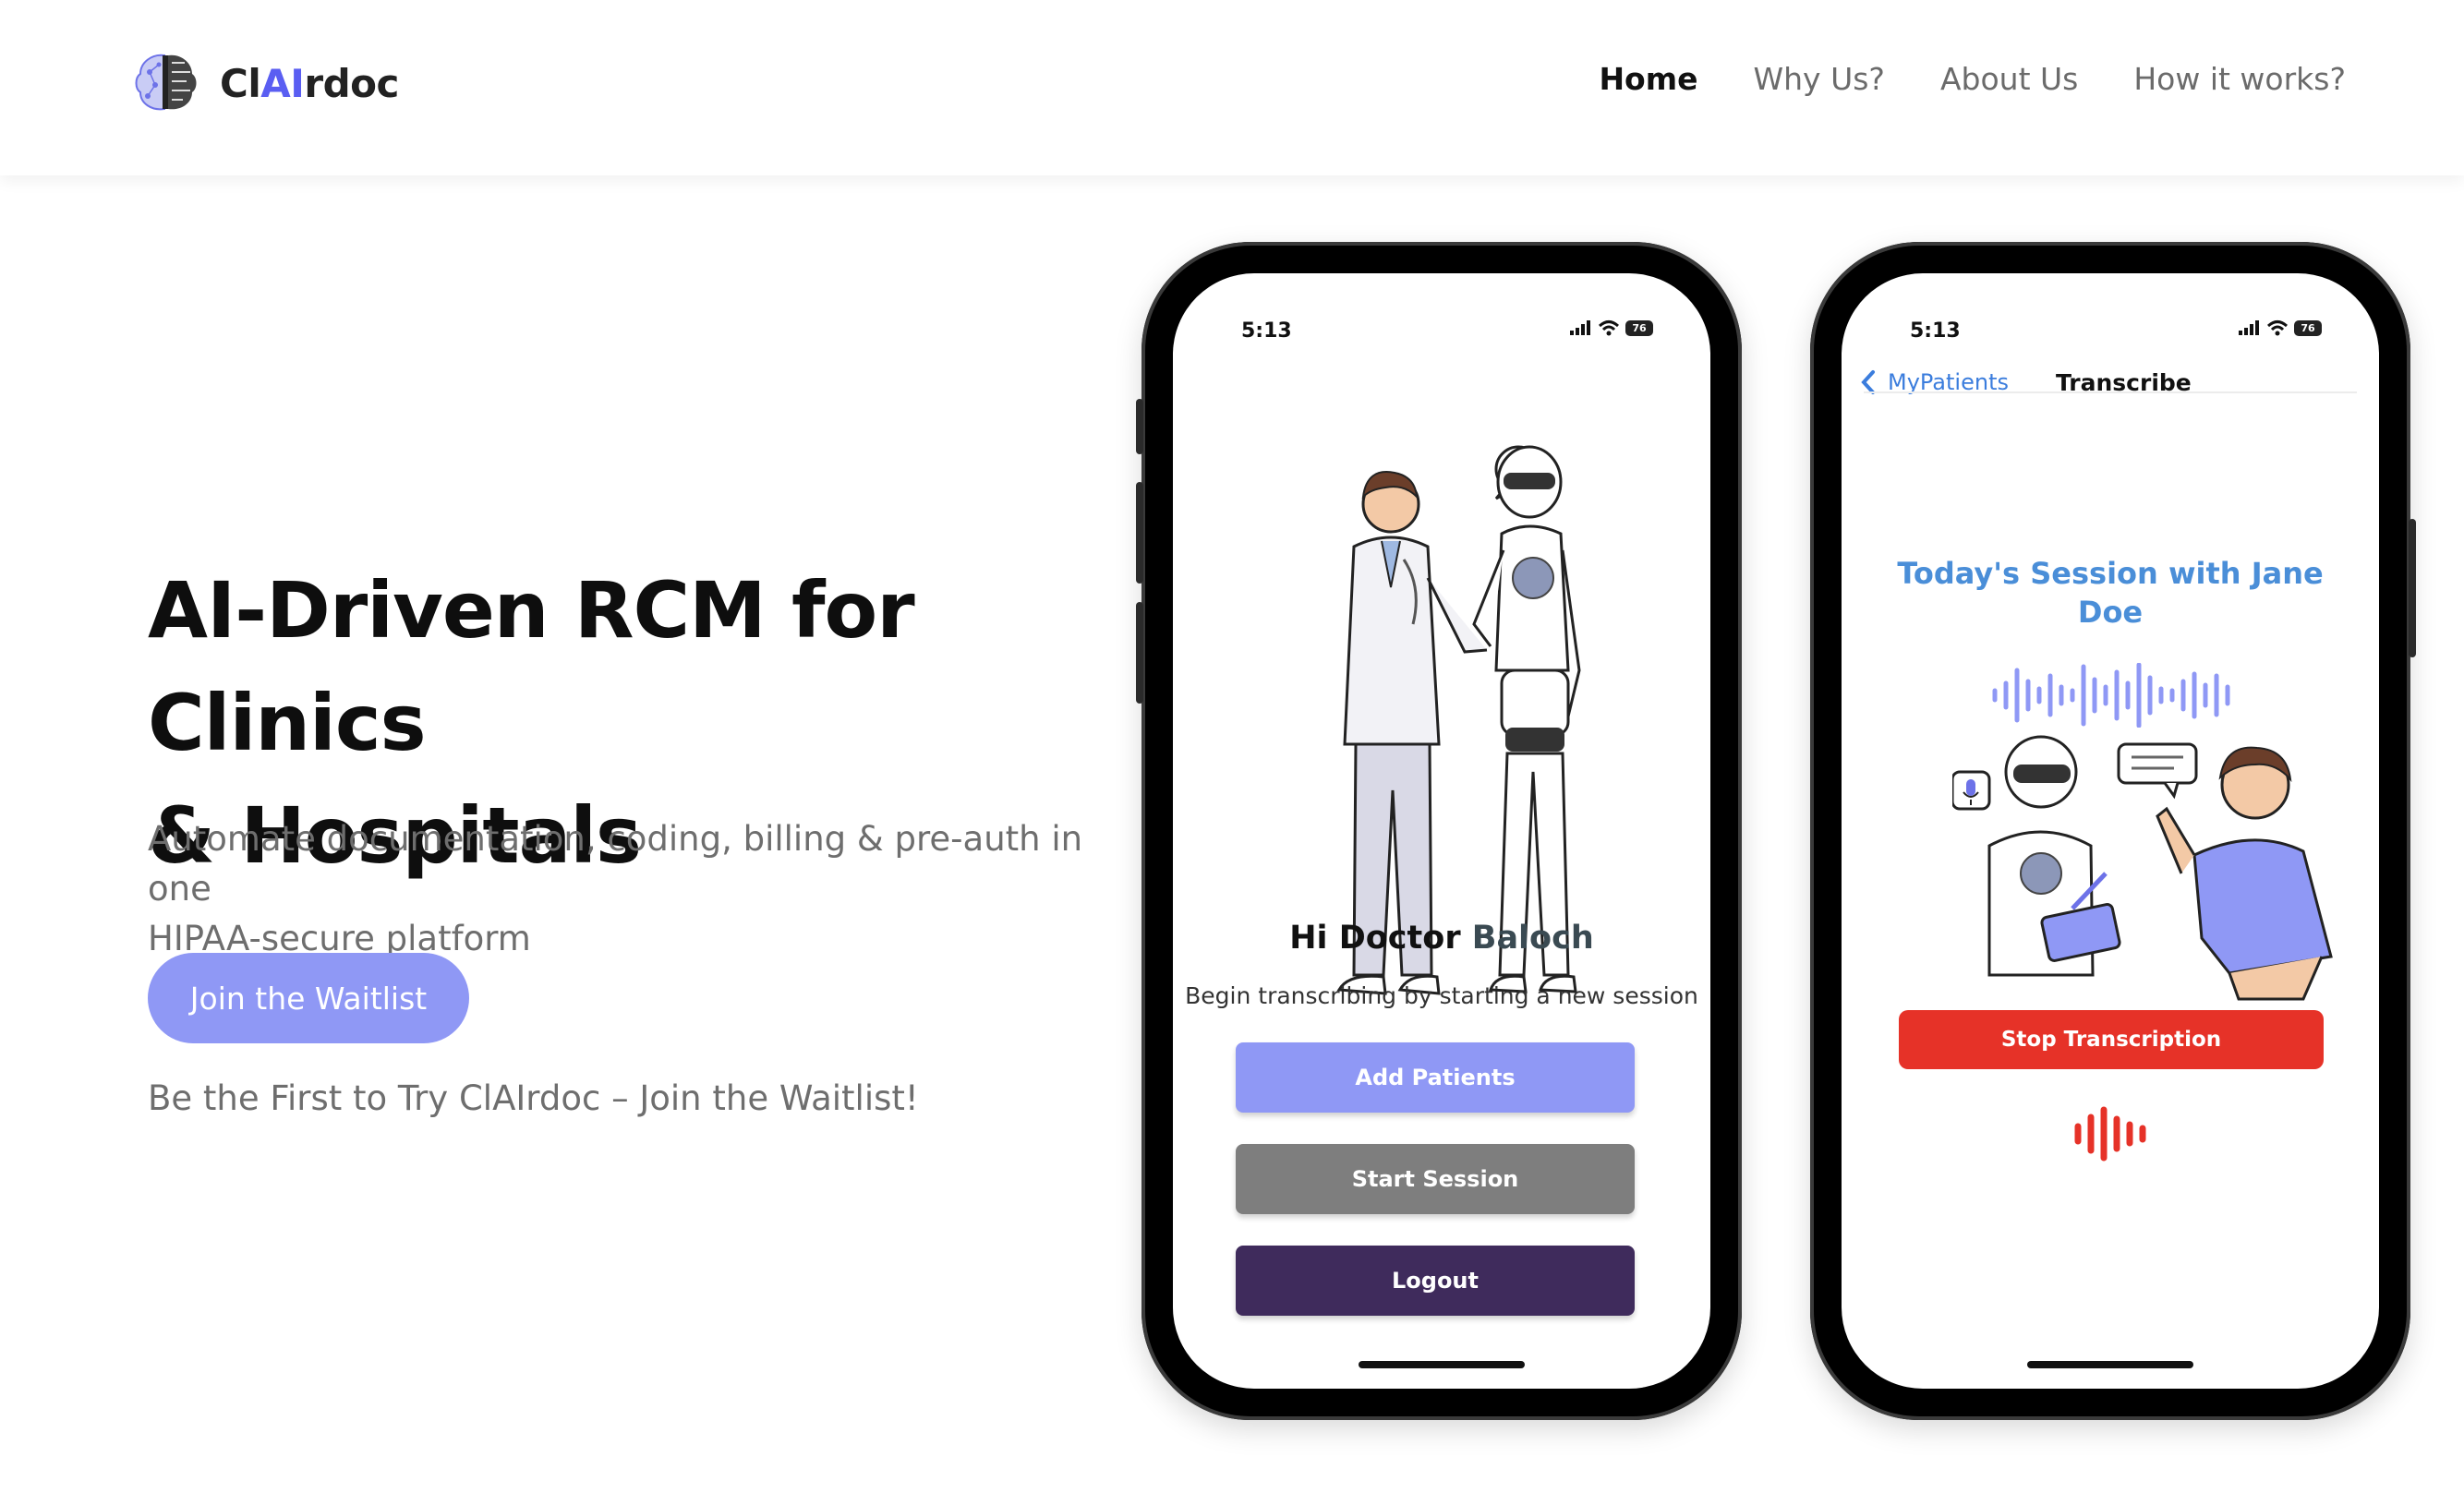  What do you see at coordinates (2111, 695) in the screenshot?
I see `audio-waveform-icon` at bounding box center [2111, 695].